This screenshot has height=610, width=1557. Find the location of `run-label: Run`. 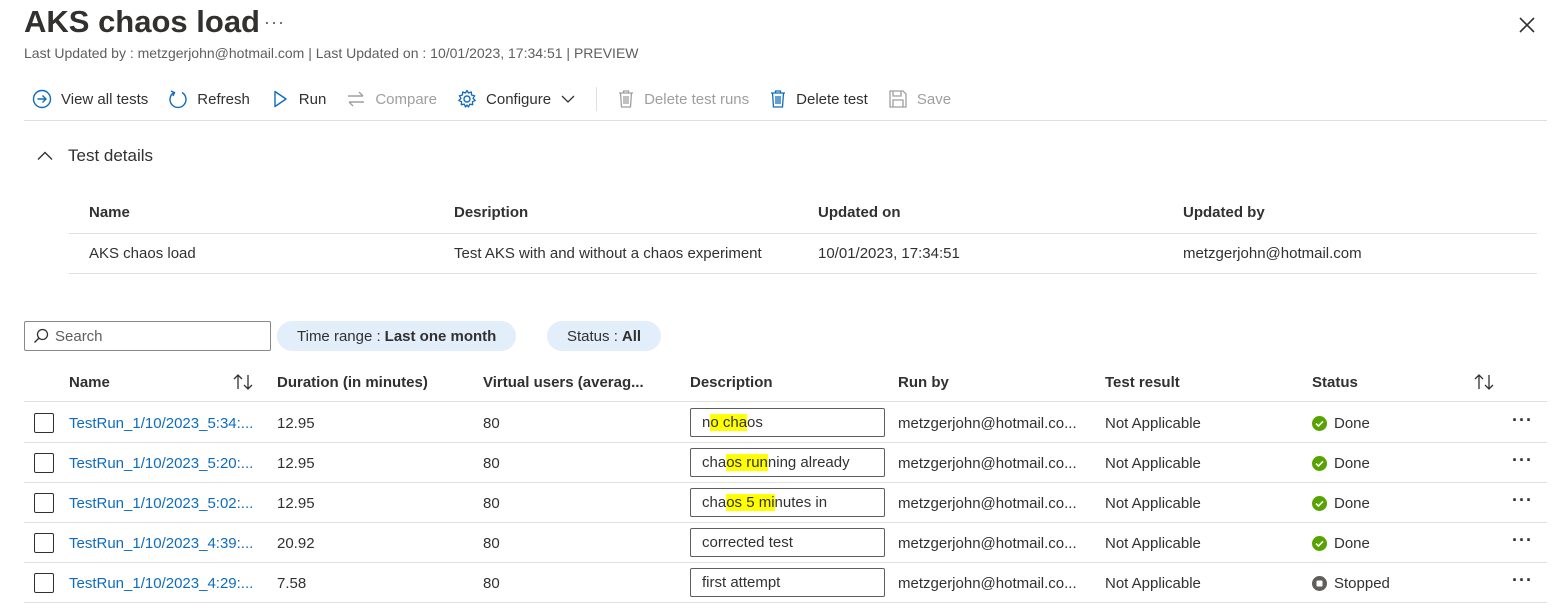

run-label: Run is located at coordinates (312, 99).